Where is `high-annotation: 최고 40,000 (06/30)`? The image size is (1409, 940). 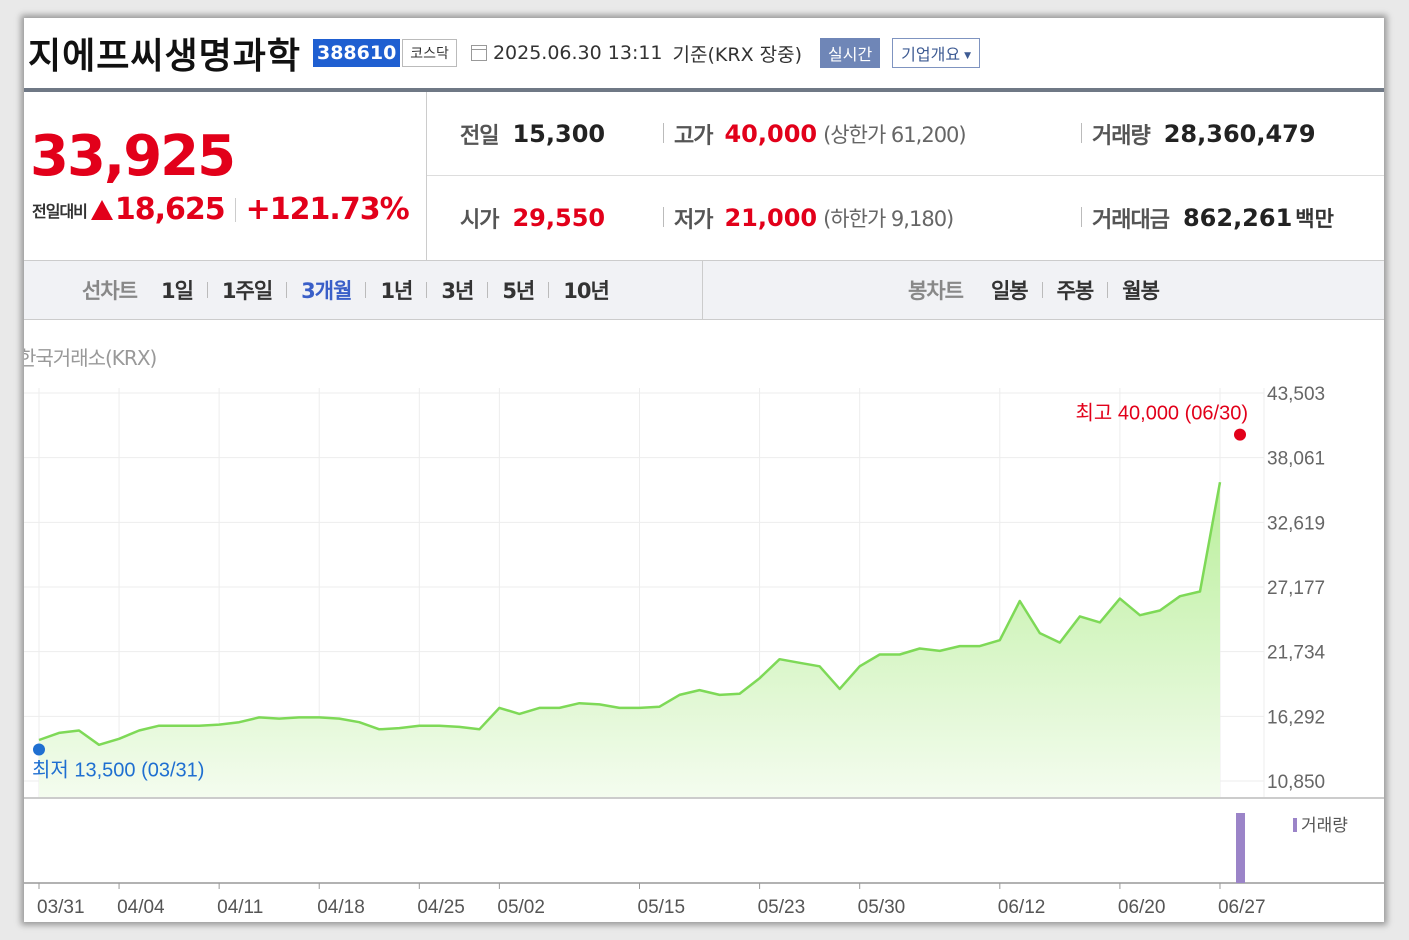 high-annotation: 최고 40,000 (06/30) is located at coordinates (1162, 413).